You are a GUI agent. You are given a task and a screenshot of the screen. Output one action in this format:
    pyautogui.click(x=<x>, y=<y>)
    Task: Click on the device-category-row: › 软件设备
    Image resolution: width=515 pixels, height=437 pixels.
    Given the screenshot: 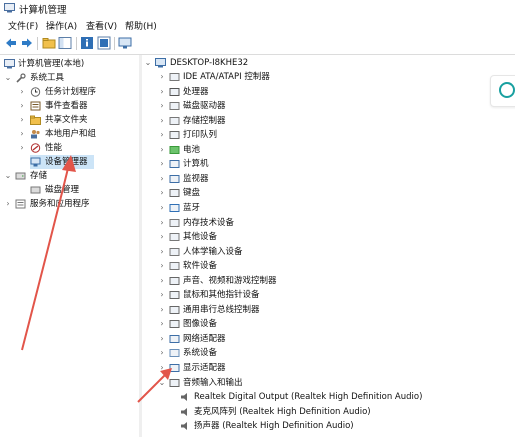 What is the action you would take?
    pyautogui.click(x=292, y=266)
    